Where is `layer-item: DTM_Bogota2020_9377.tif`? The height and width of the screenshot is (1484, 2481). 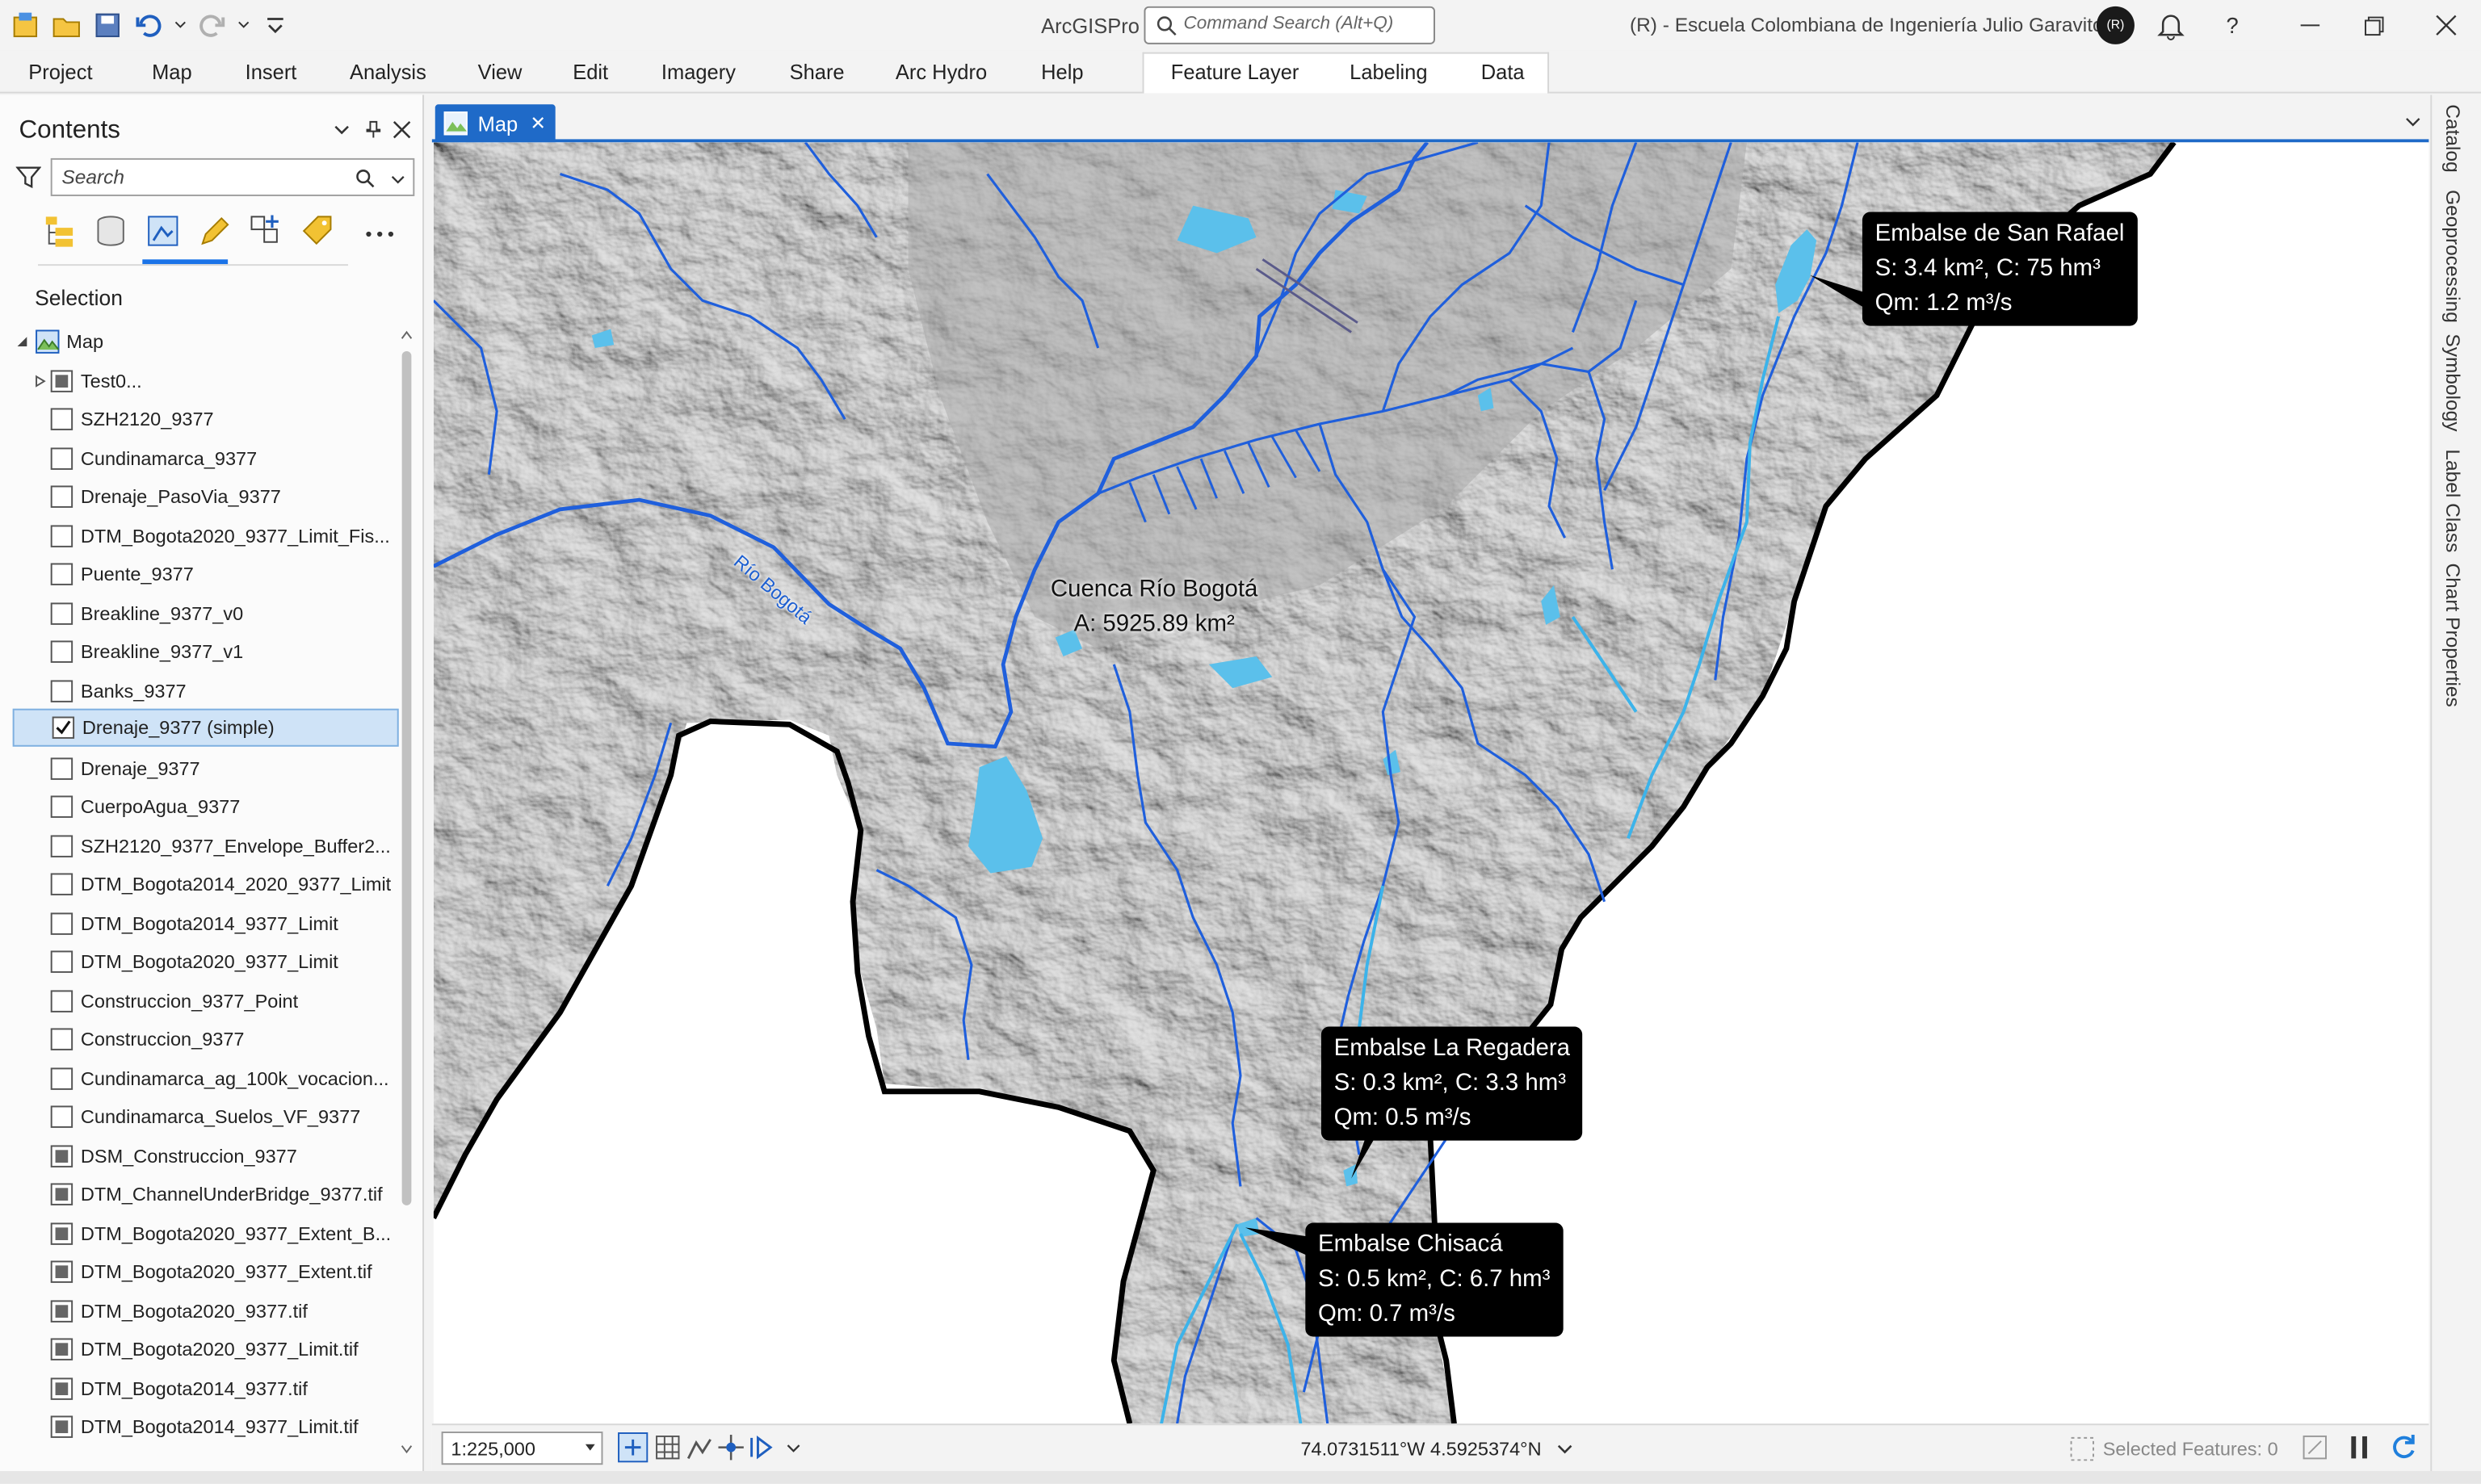
layer-item: DTM_Bogota2020_9377.tif is located at coordinates (206, 1312).